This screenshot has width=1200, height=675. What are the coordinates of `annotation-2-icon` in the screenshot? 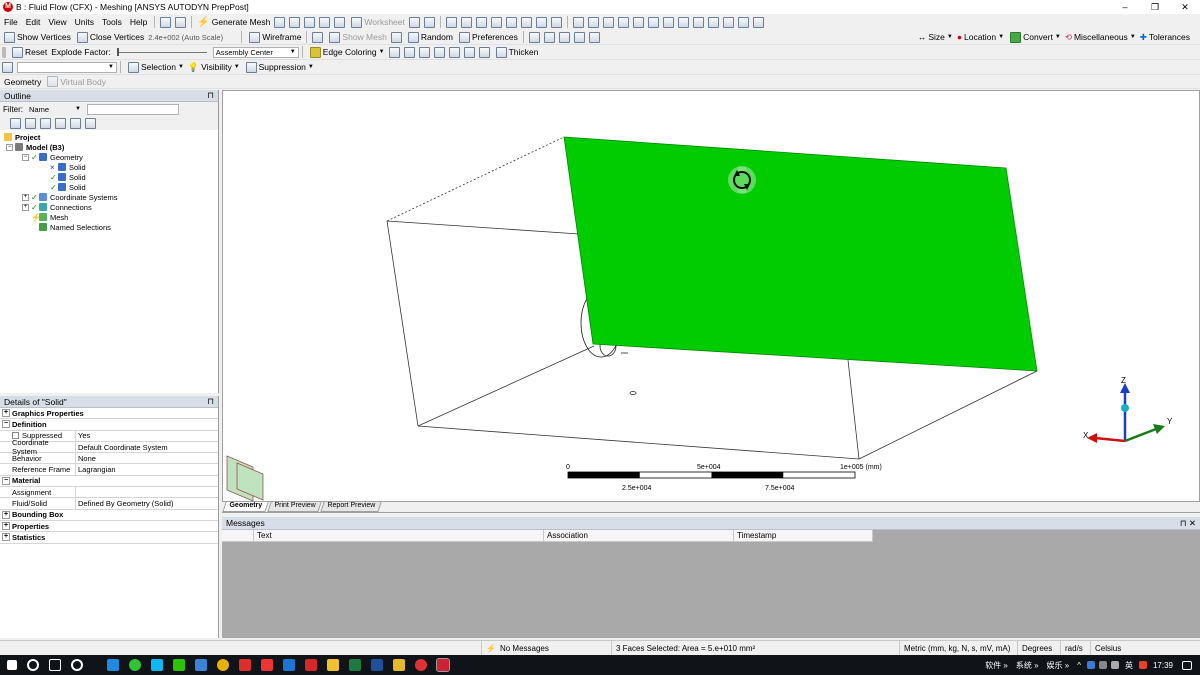 It's located at (549, 37).